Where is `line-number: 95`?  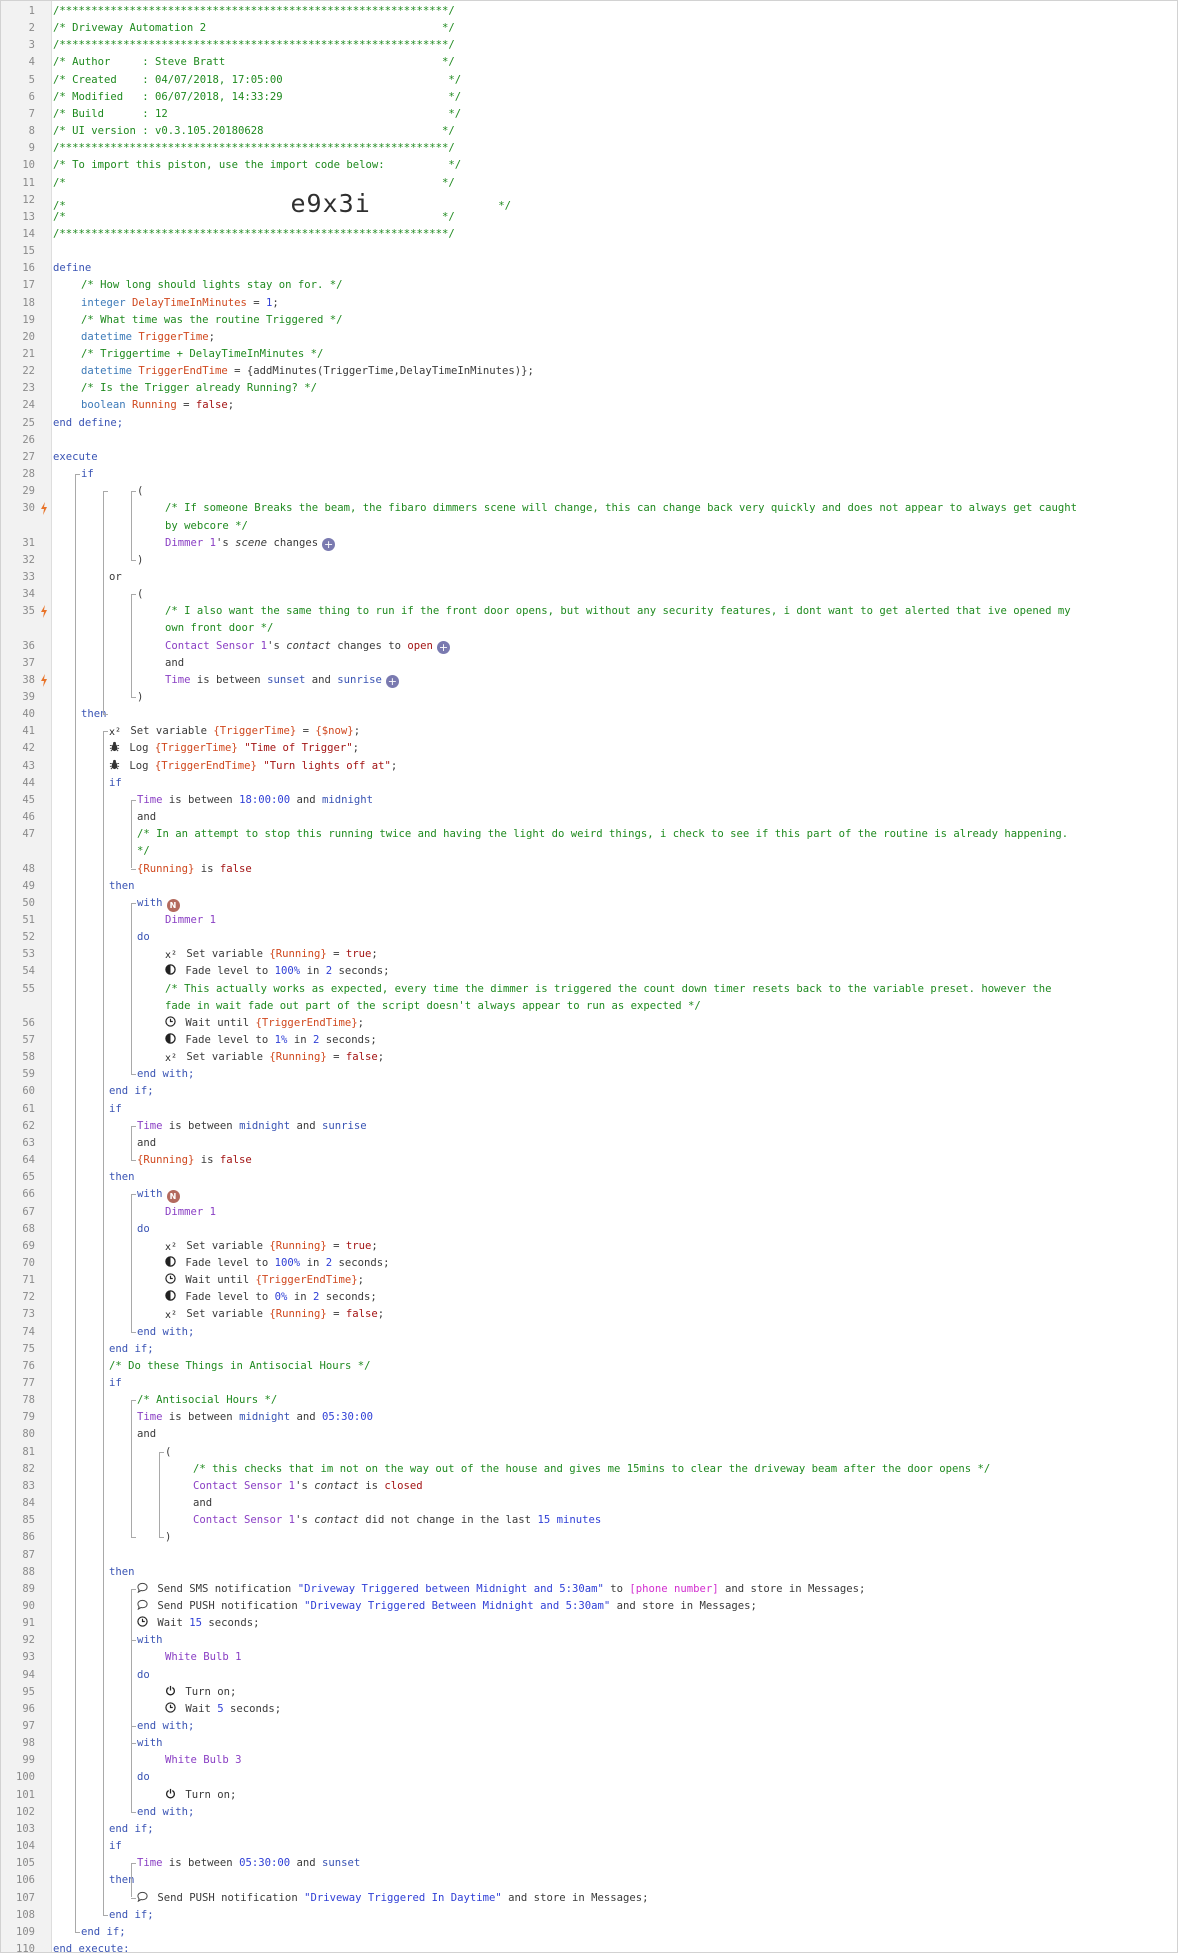
line-number: 95 is located at coordinates (28, 1691).